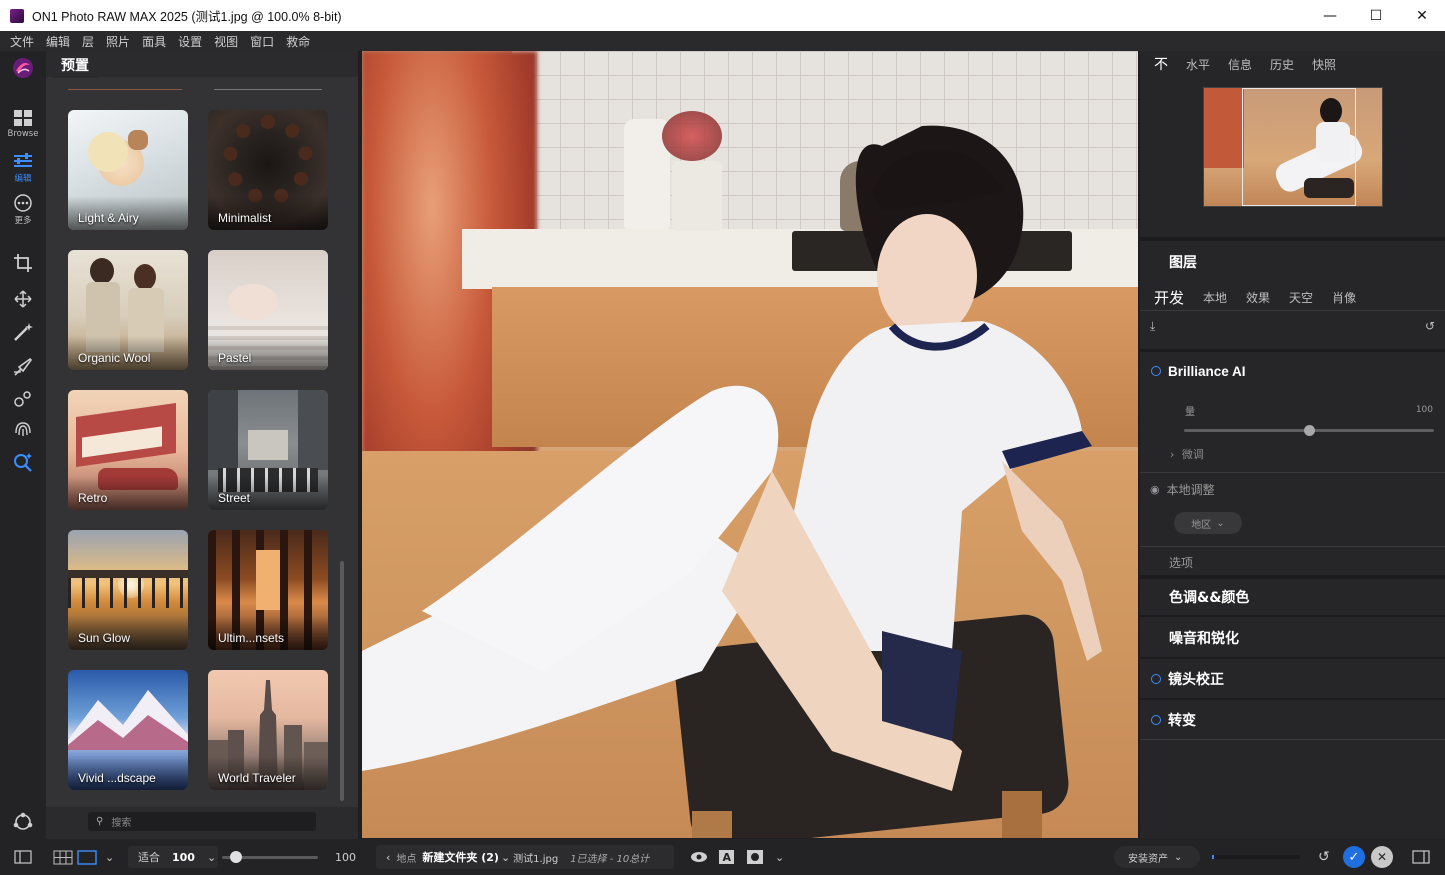 The width and height of the screenshot is (1445, 875). Describe the element at coordinates (109, 857) in the screenshot. I see `view-mode-dropdown: ⌄` at that location.